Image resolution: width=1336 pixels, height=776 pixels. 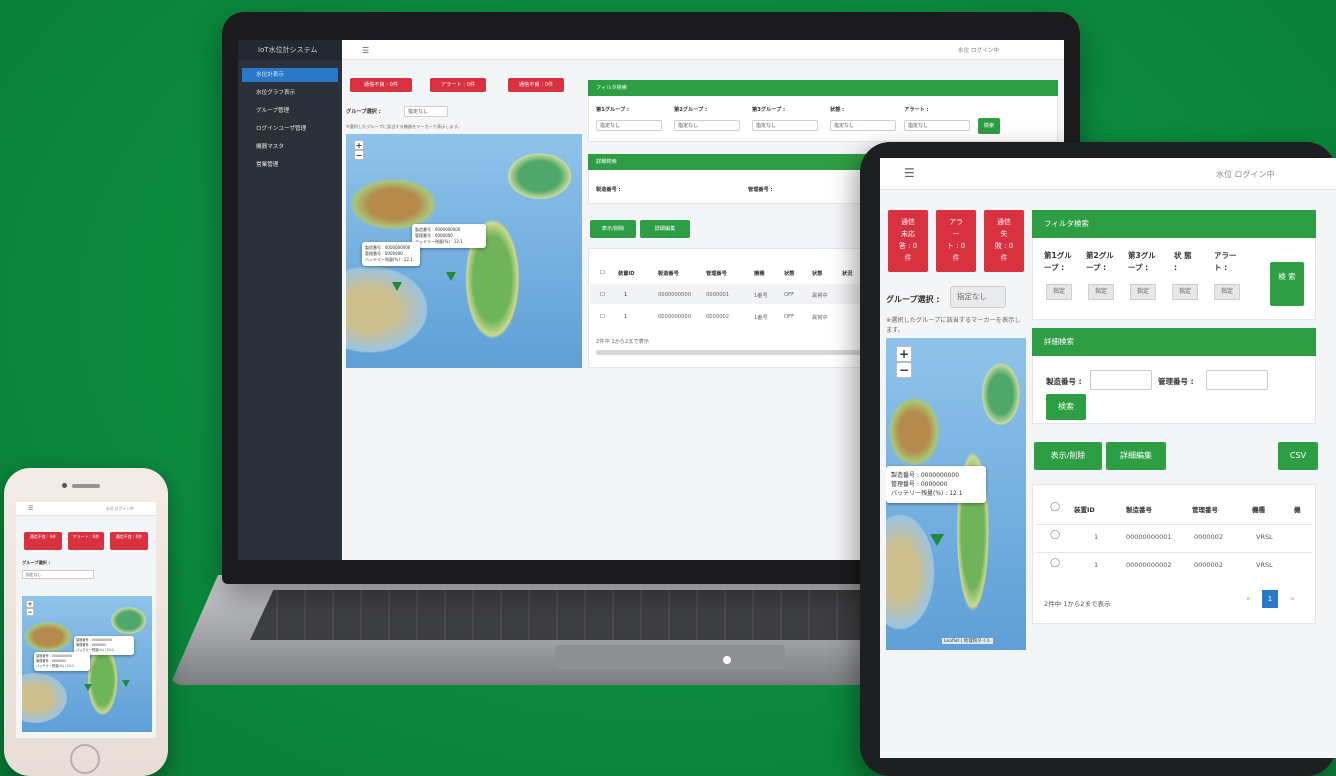 I want to click on col-management-number: 管理番号, so click(x=716, y=273).